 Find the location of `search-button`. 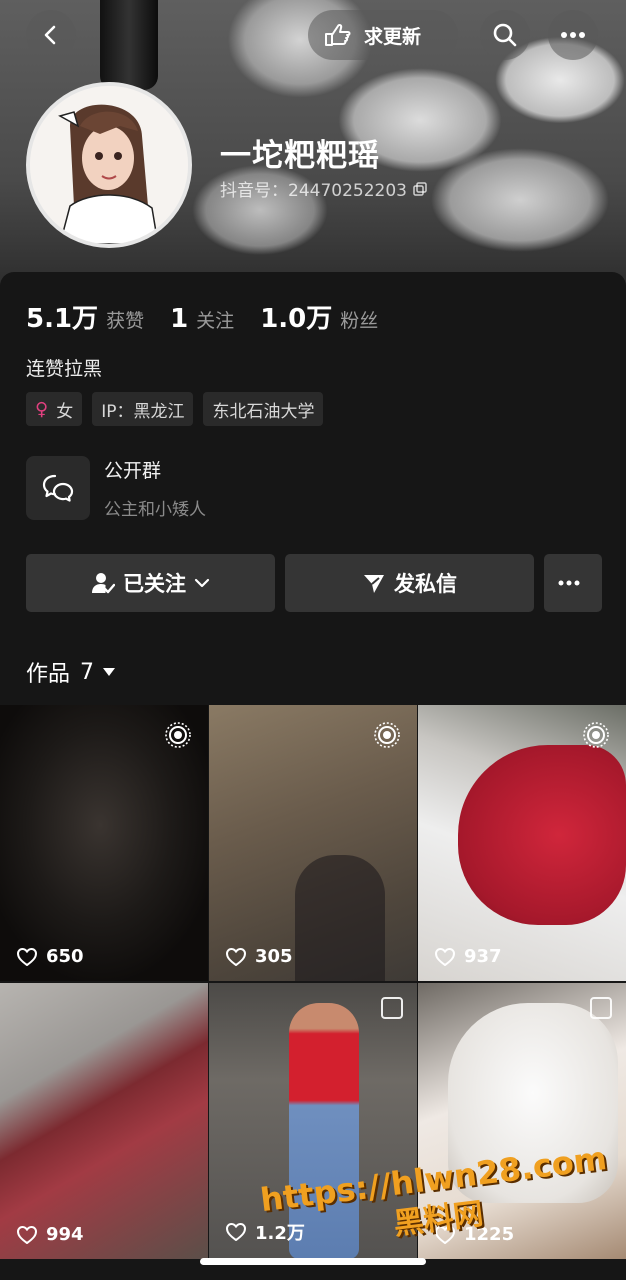

search-button is located at coordinates (505, 35).